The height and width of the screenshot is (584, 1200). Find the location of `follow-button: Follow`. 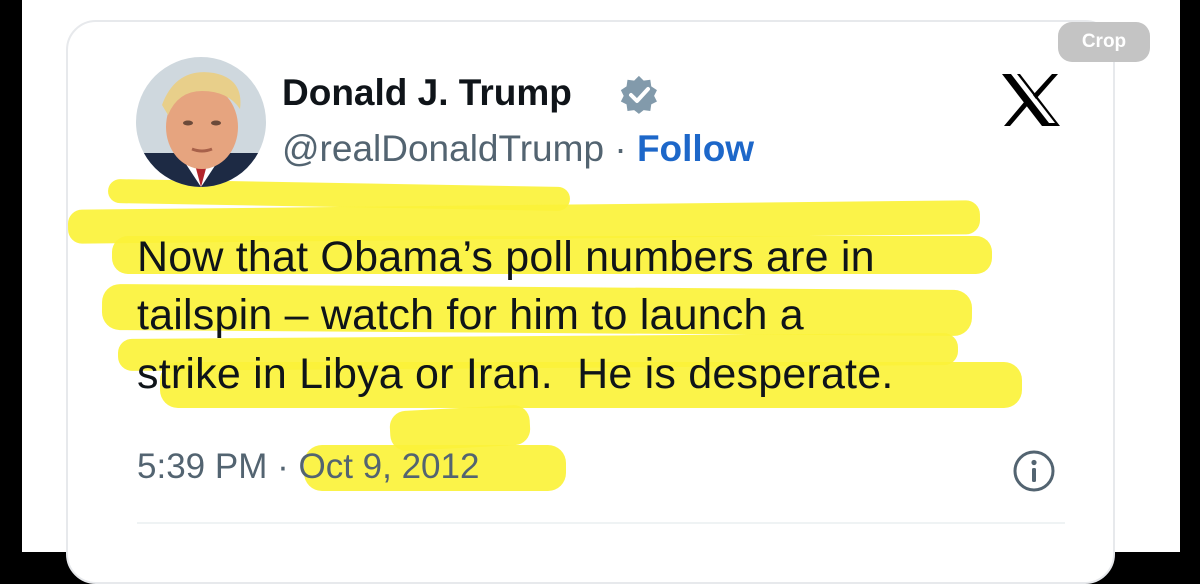

follow-button: Follow is located at coordinates (695, 148).